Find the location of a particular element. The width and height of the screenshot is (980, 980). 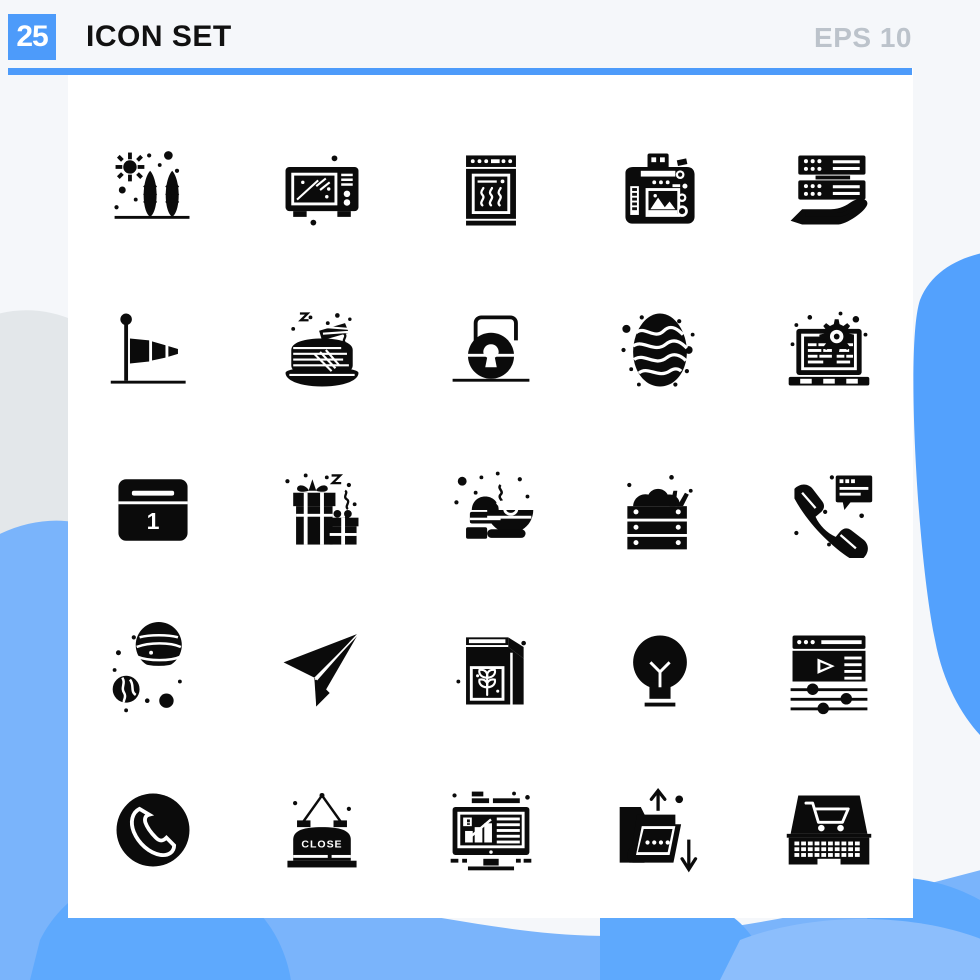

icon-cell-coffee-cup-cake is located at coordinates (490, 510).